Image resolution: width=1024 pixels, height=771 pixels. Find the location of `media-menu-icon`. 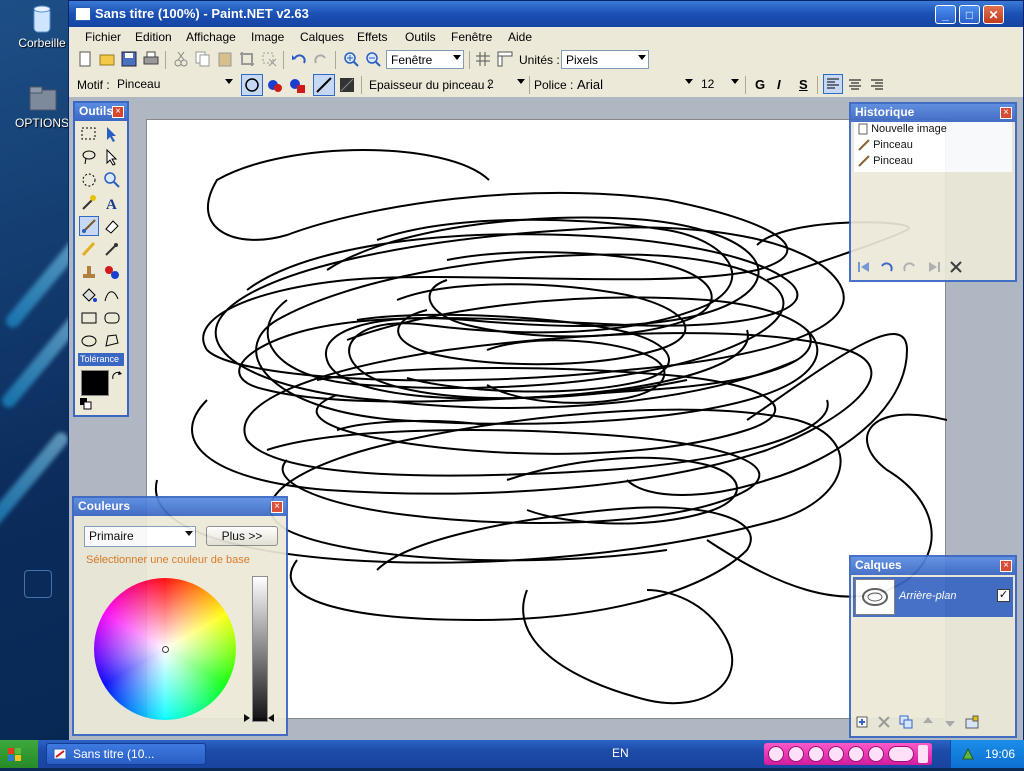

media-menu-icon is located at coordinates (923, 754).